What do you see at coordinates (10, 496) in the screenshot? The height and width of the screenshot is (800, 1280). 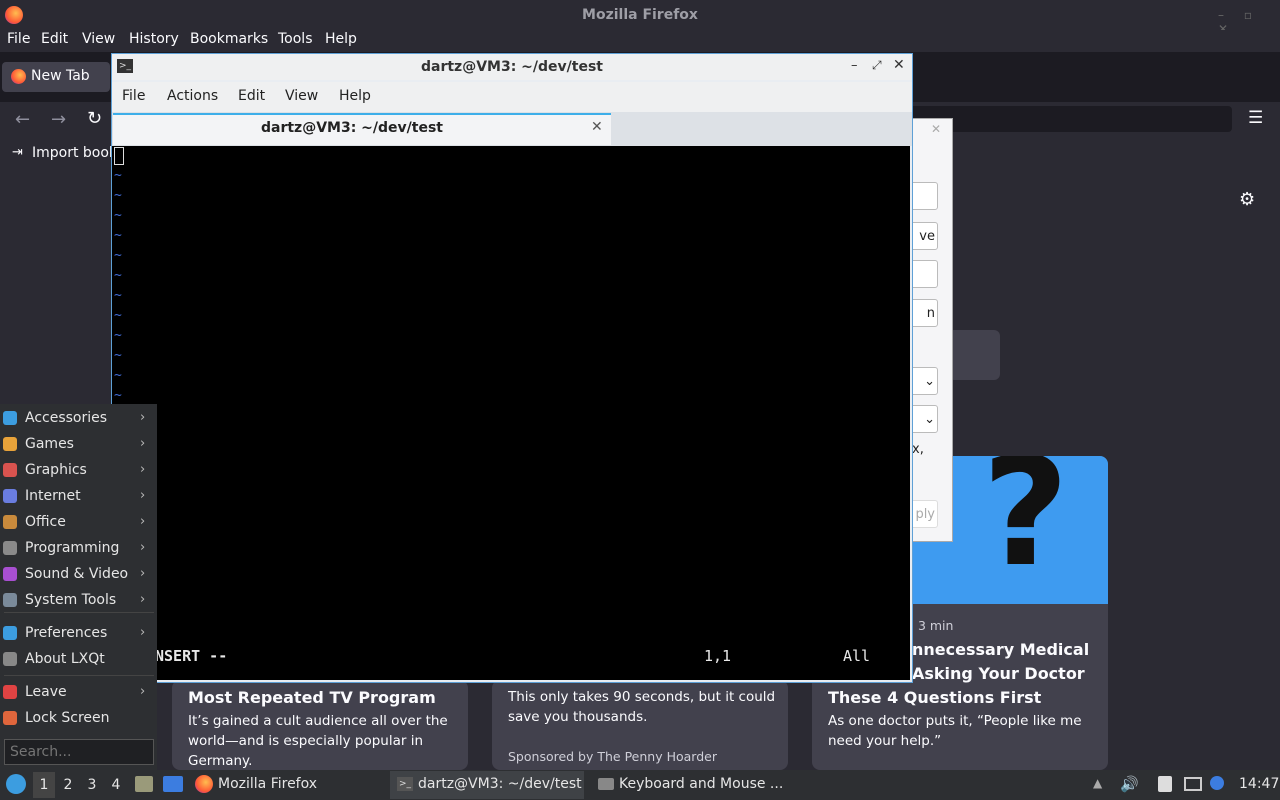 I see `internet-icon` at bounding box center [10, 496].